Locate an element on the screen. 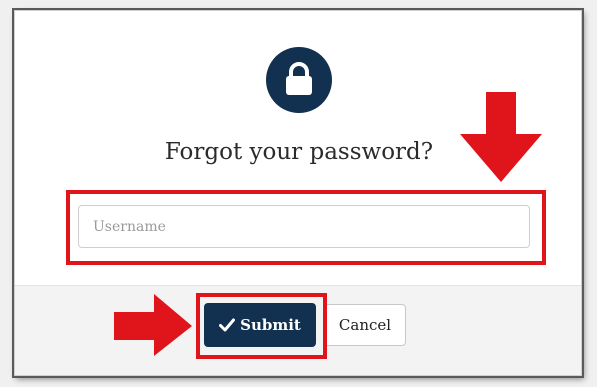 The width and height of the screenshot is (597, 387). username-input is located at coordinates (304, 226).